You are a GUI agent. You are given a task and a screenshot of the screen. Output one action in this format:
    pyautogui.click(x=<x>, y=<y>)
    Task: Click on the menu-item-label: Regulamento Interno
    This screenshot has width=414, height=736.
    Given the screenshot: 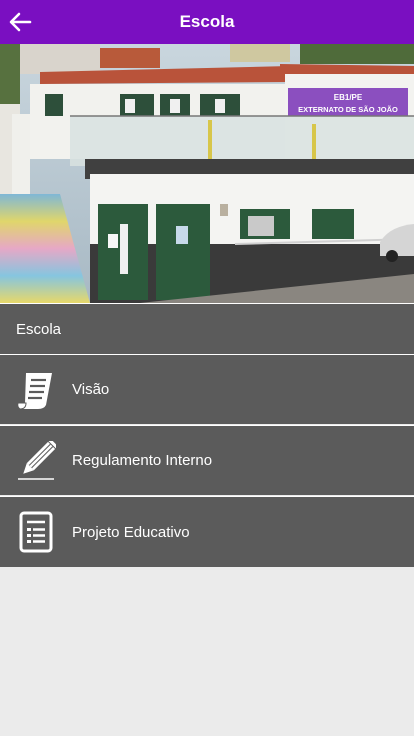 What is the action you would take?
    pyautogui.click(x=142, y=460)
    